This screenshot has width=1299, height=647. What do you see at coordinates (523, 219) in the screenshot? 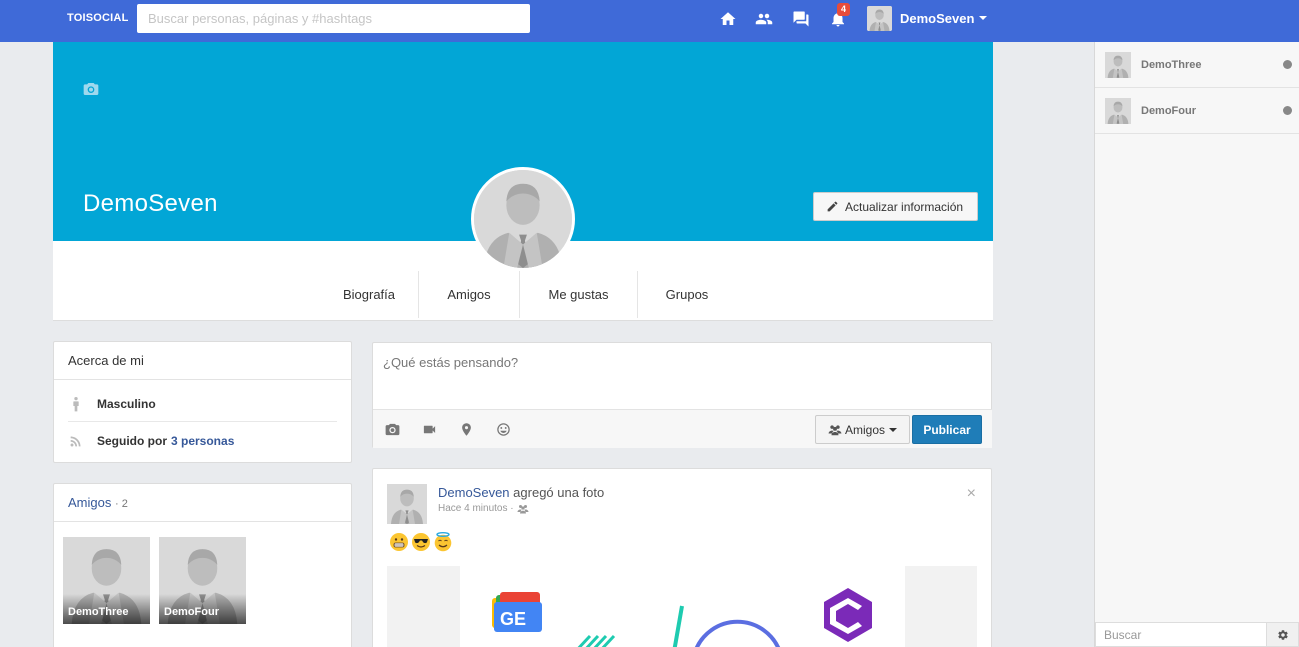
I see `profile-picture` at bounding box center [523, 219].